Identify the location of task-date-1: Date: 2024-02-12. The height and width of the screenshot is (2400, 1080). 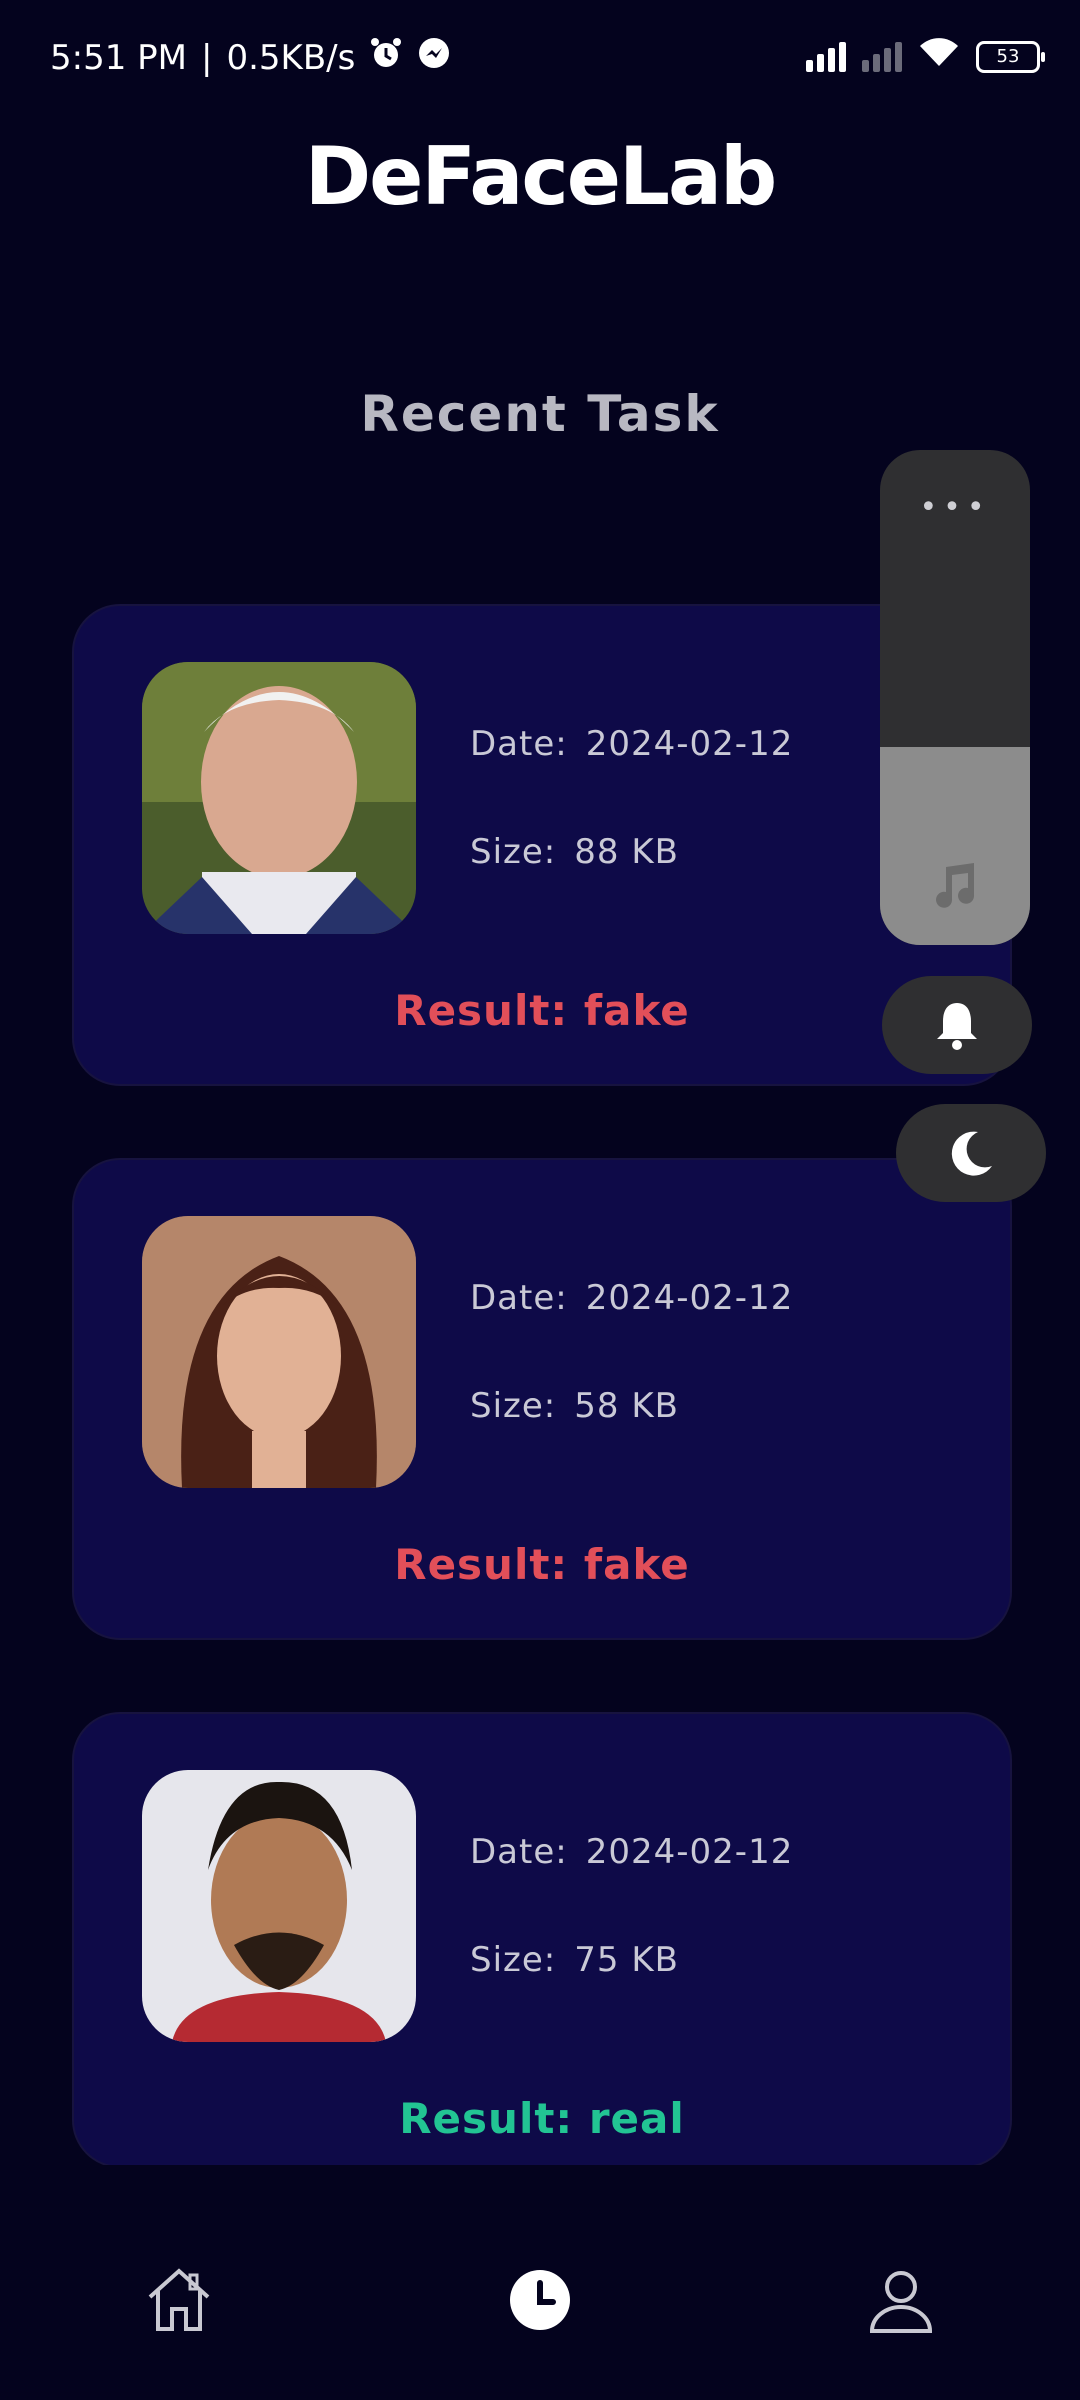
(631, 744).